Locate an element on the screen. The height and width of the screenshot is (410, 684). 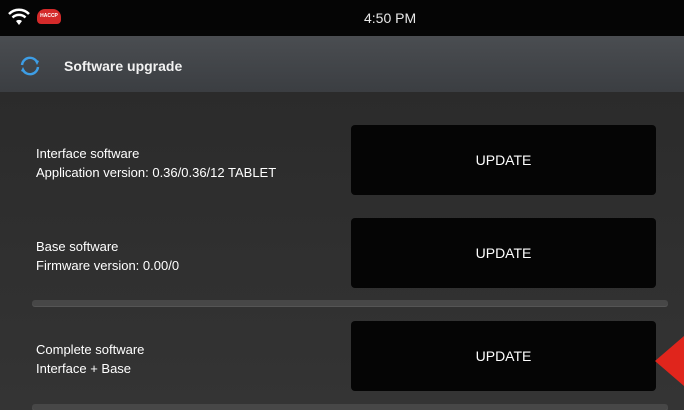
haccp-badge-icon: HACCP is located at coordinates (49, 16).